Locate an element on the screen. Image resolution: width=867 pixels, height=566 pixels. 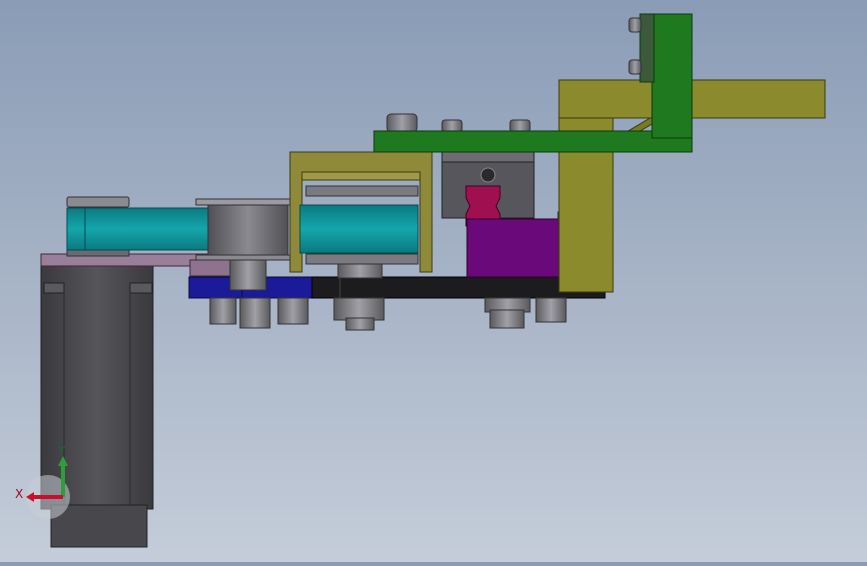
bottom-nuts is located at coordinates (388, 314).